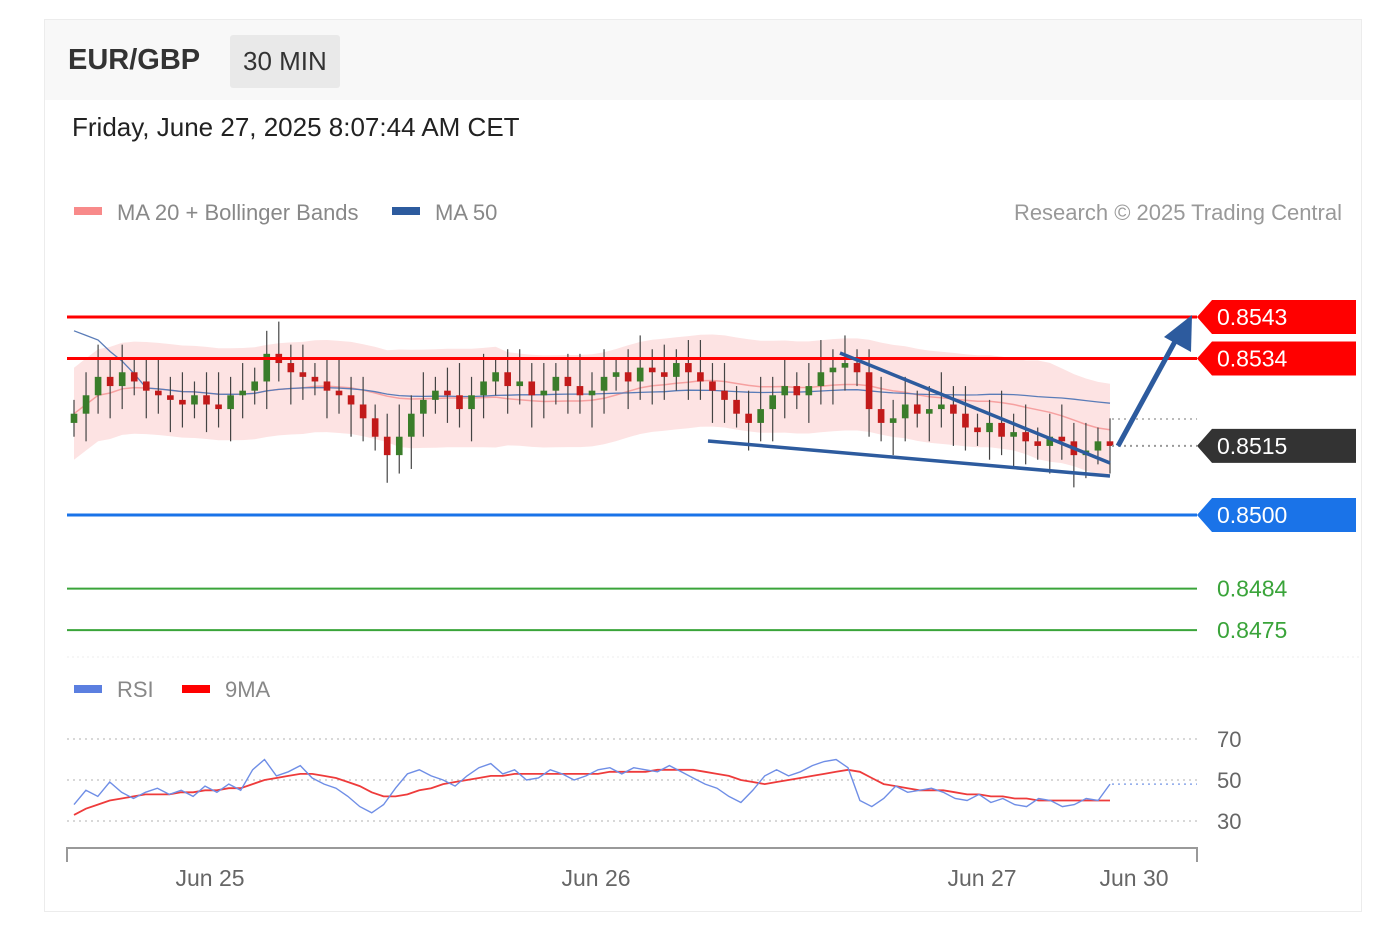  Describe the element at coordinates (1252, 630) in the screenshot. I see `level-label-support: 0.8475` at that location.